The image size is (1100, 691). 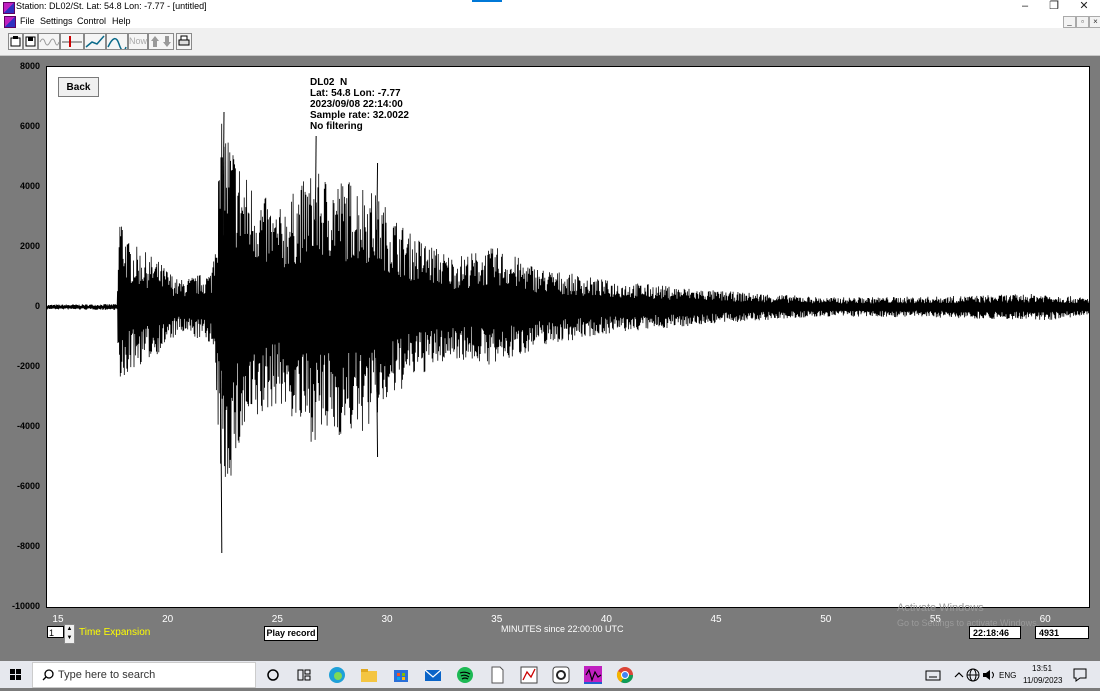 I want to click on station-label: DL02 N, so click(x=329, y=82).